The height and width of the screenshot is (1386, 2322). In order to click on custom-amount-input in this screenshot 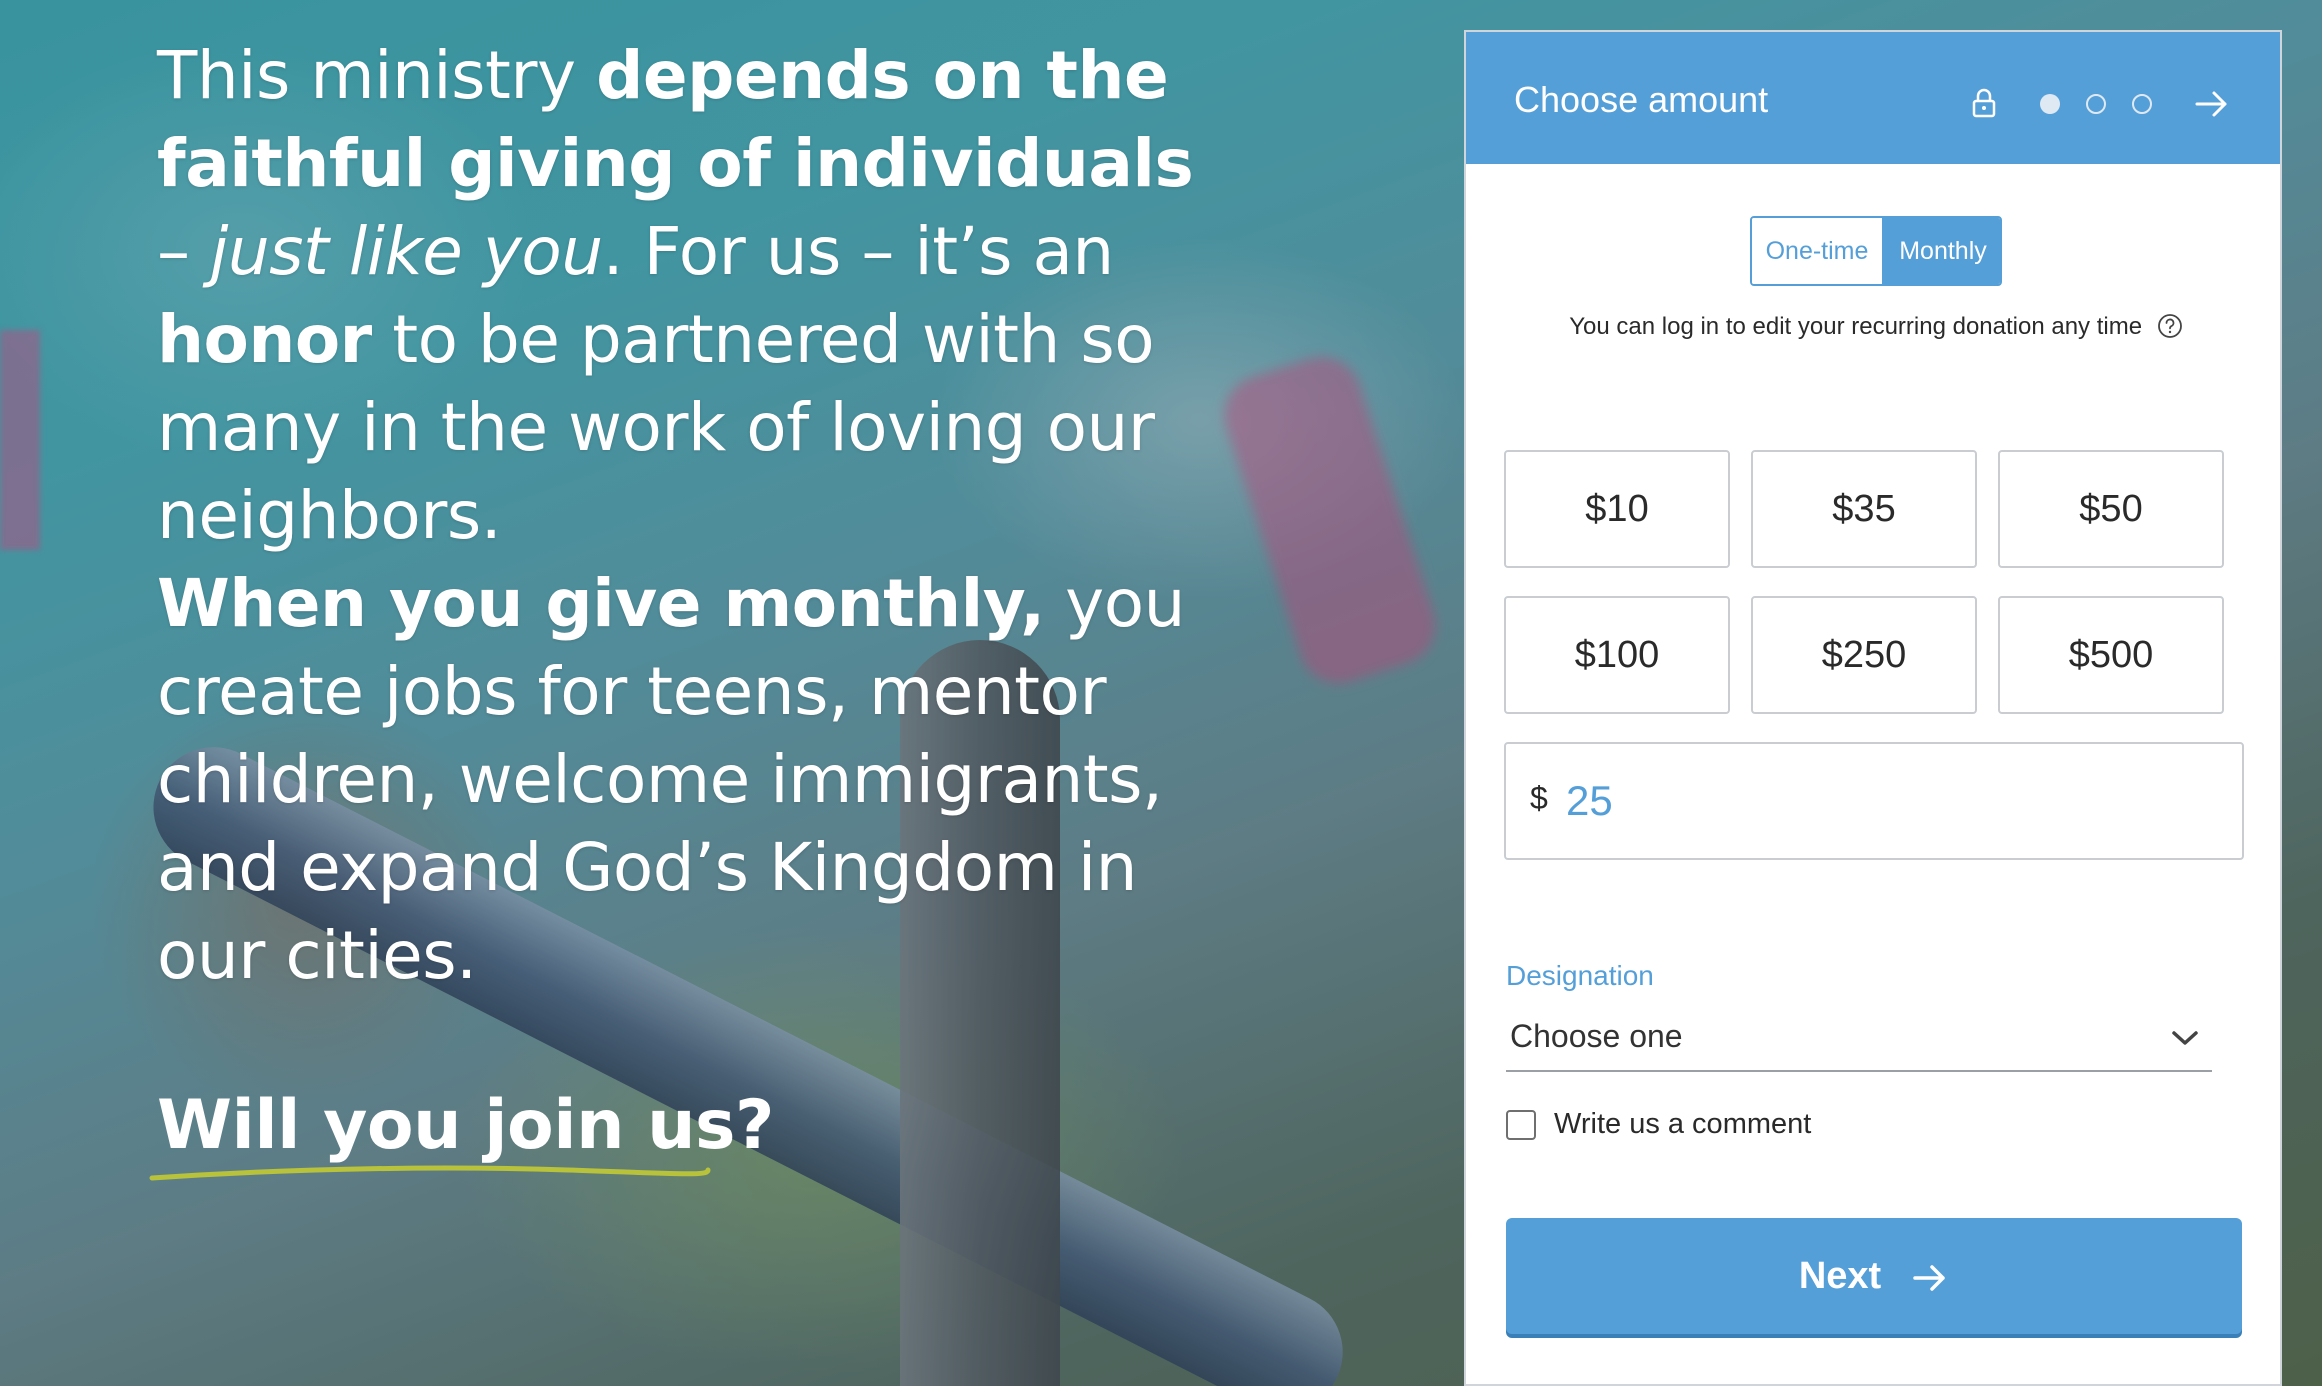, I will do `click(1886, 801)`.